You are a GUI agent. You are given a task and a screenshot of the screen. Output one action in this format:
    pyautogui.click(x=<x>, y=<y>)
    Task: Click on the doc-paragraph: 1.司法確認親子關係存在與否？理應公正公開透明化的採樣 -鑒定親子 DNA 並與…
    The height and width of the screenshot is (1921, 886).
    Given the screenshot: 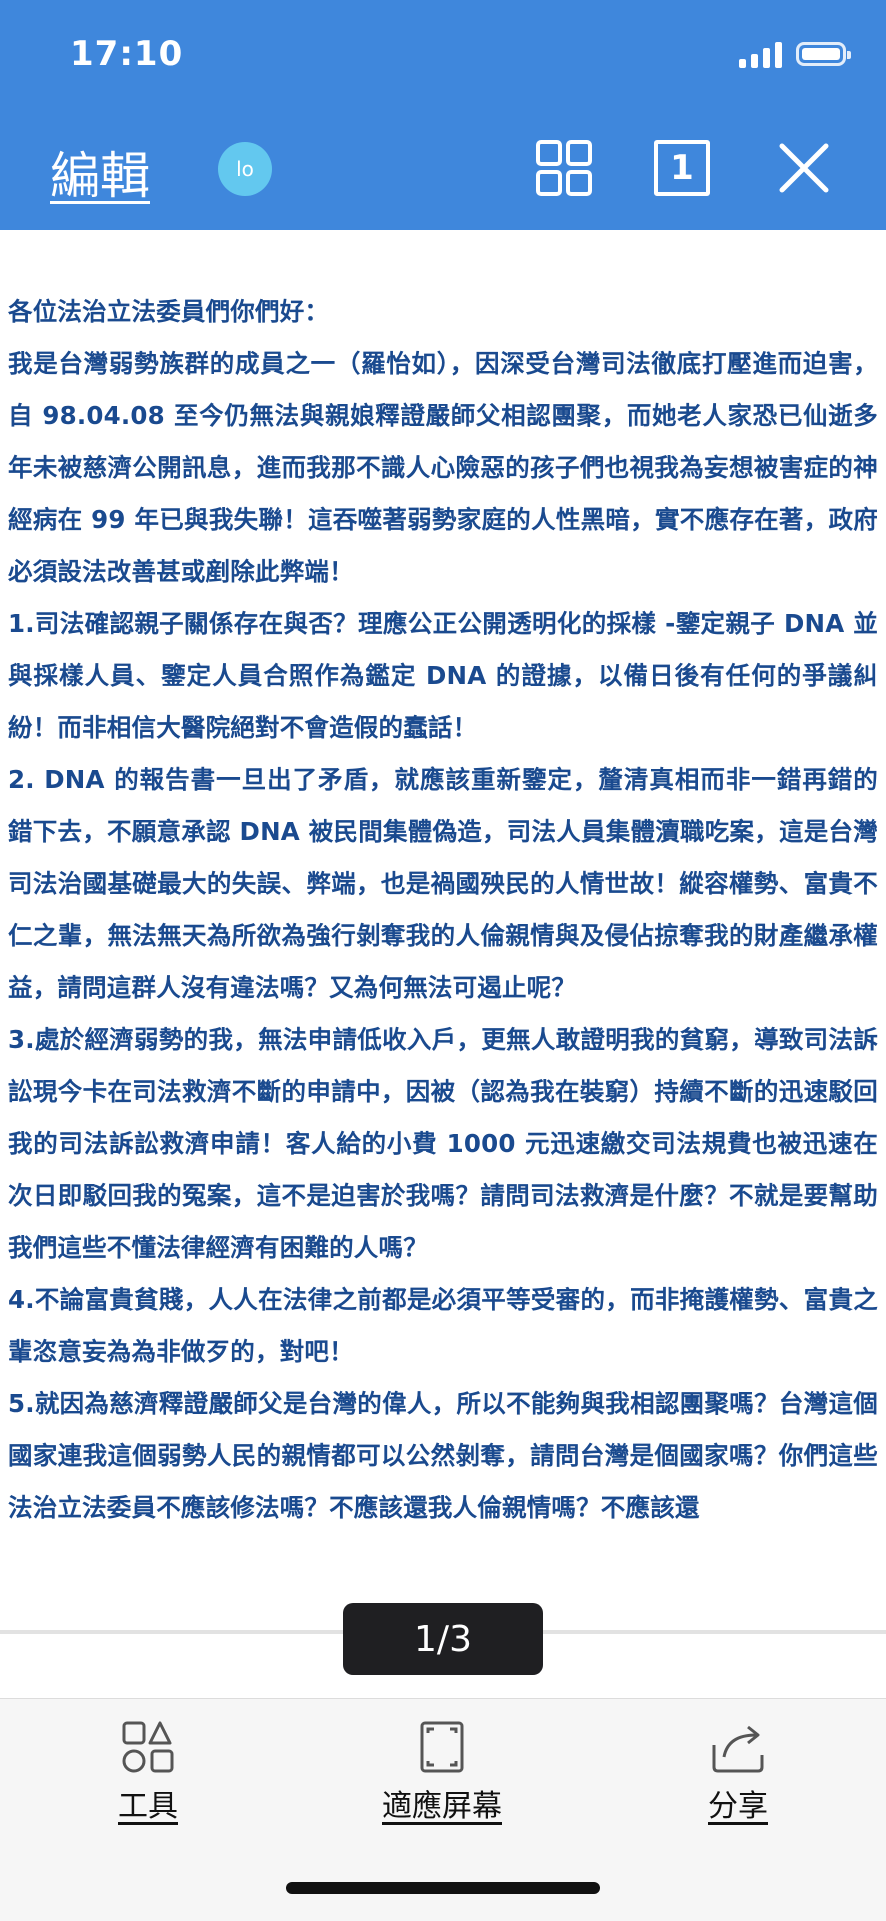 What is the action you would take?
    pyautogui.click(x=443, y=675)
    